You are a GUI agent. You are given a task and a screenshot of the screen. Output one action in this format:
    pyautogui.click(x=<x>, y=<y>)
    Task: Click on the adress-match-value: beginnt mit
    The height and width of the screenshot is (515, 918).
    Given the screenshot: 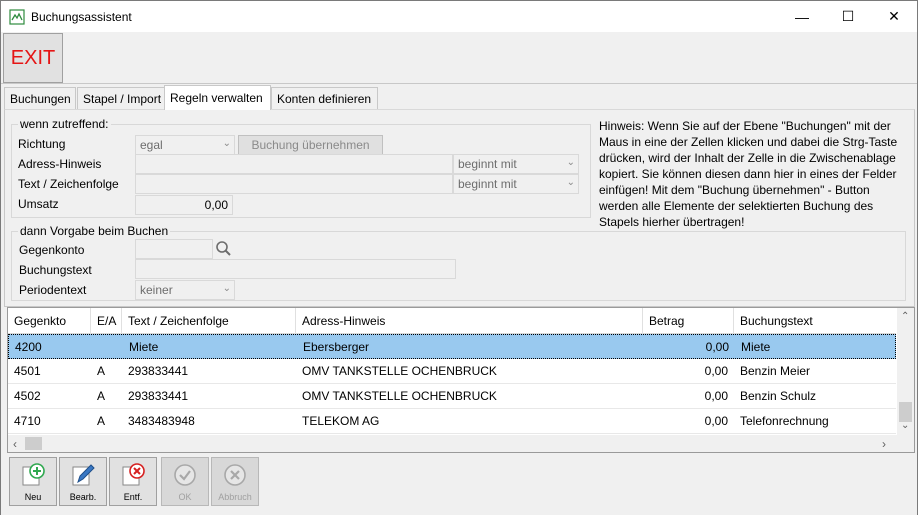 What is the action you would take?
    pyautogui.click(x=487, y=164)
    